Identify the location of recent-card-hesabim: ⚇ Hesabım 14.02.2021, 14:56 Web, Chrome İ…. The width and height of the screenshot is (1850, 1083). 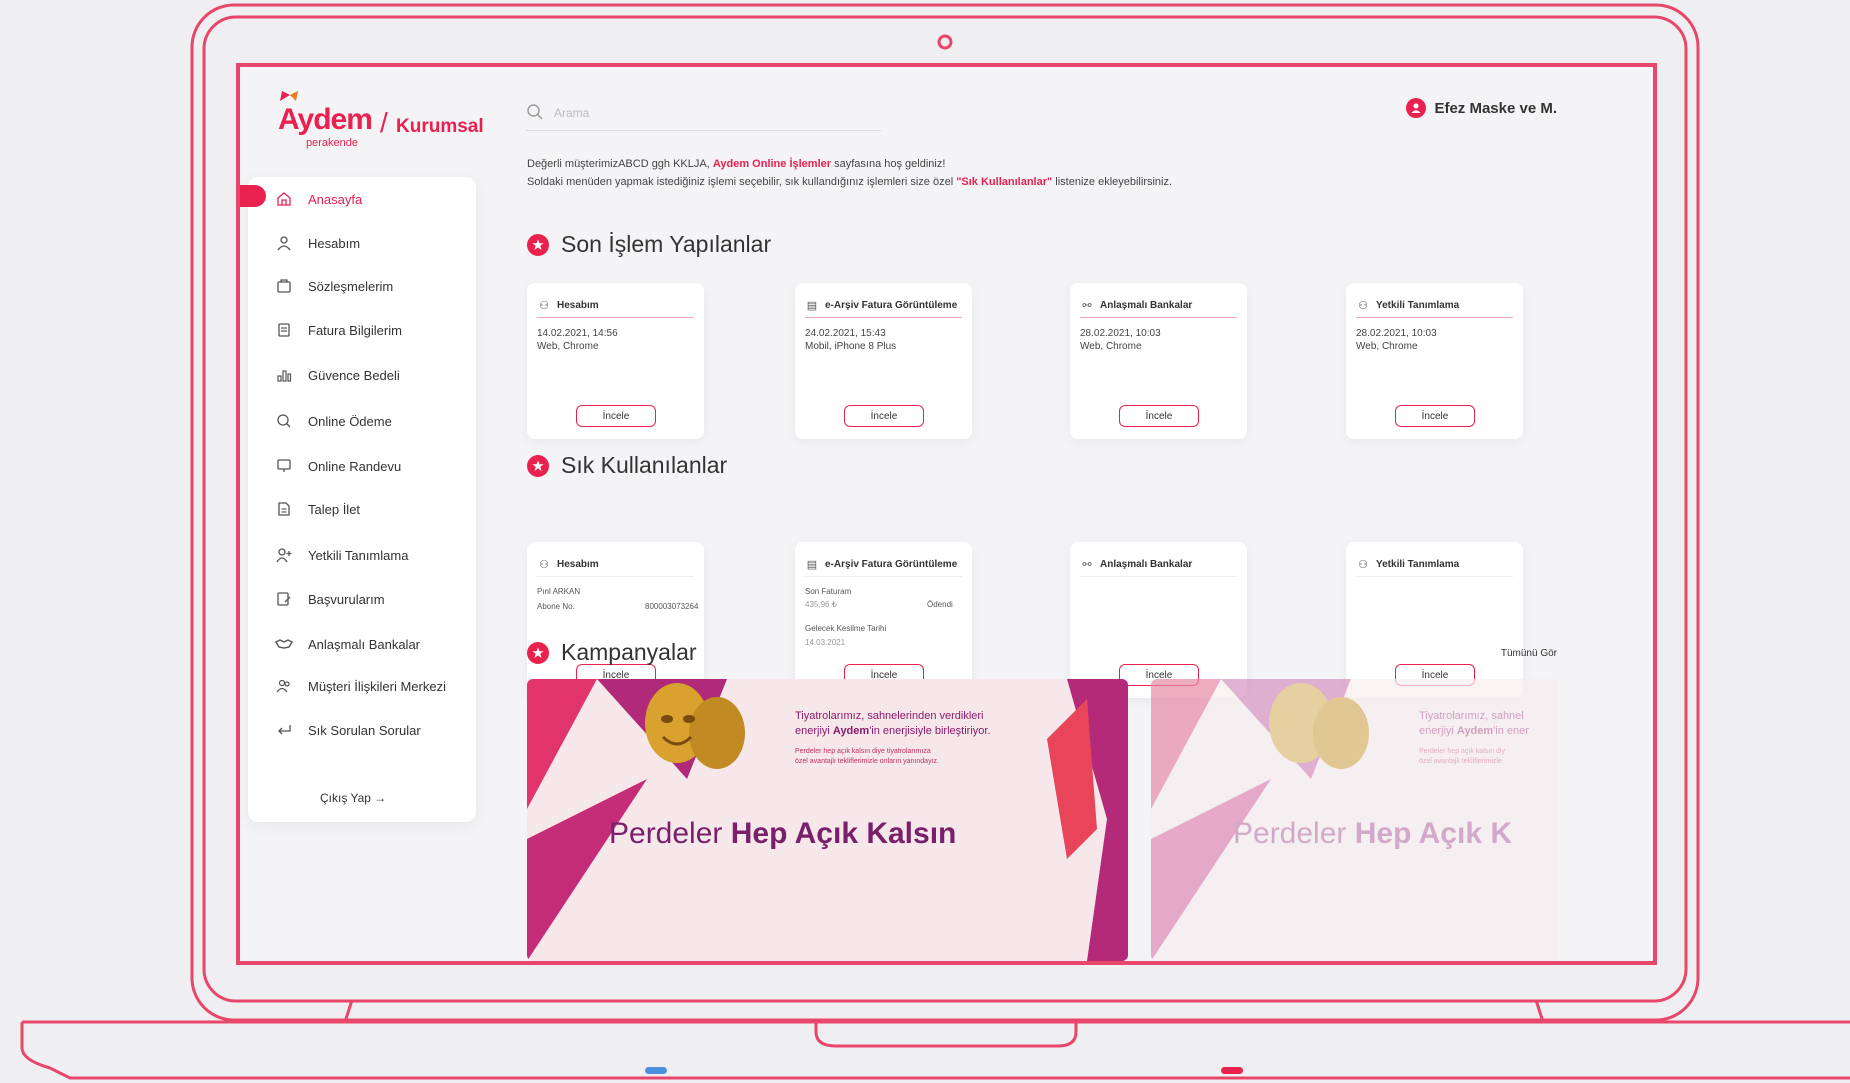
(615, 361).